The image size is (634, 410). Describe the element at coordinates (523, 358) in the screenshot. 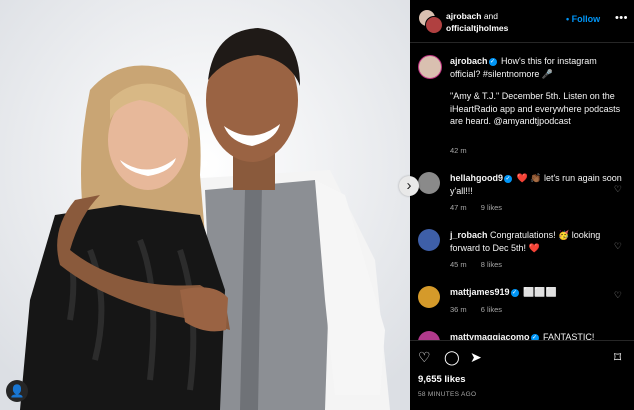

I see `action-bar: ♡ ◯ ➤ ⌑` at that location.